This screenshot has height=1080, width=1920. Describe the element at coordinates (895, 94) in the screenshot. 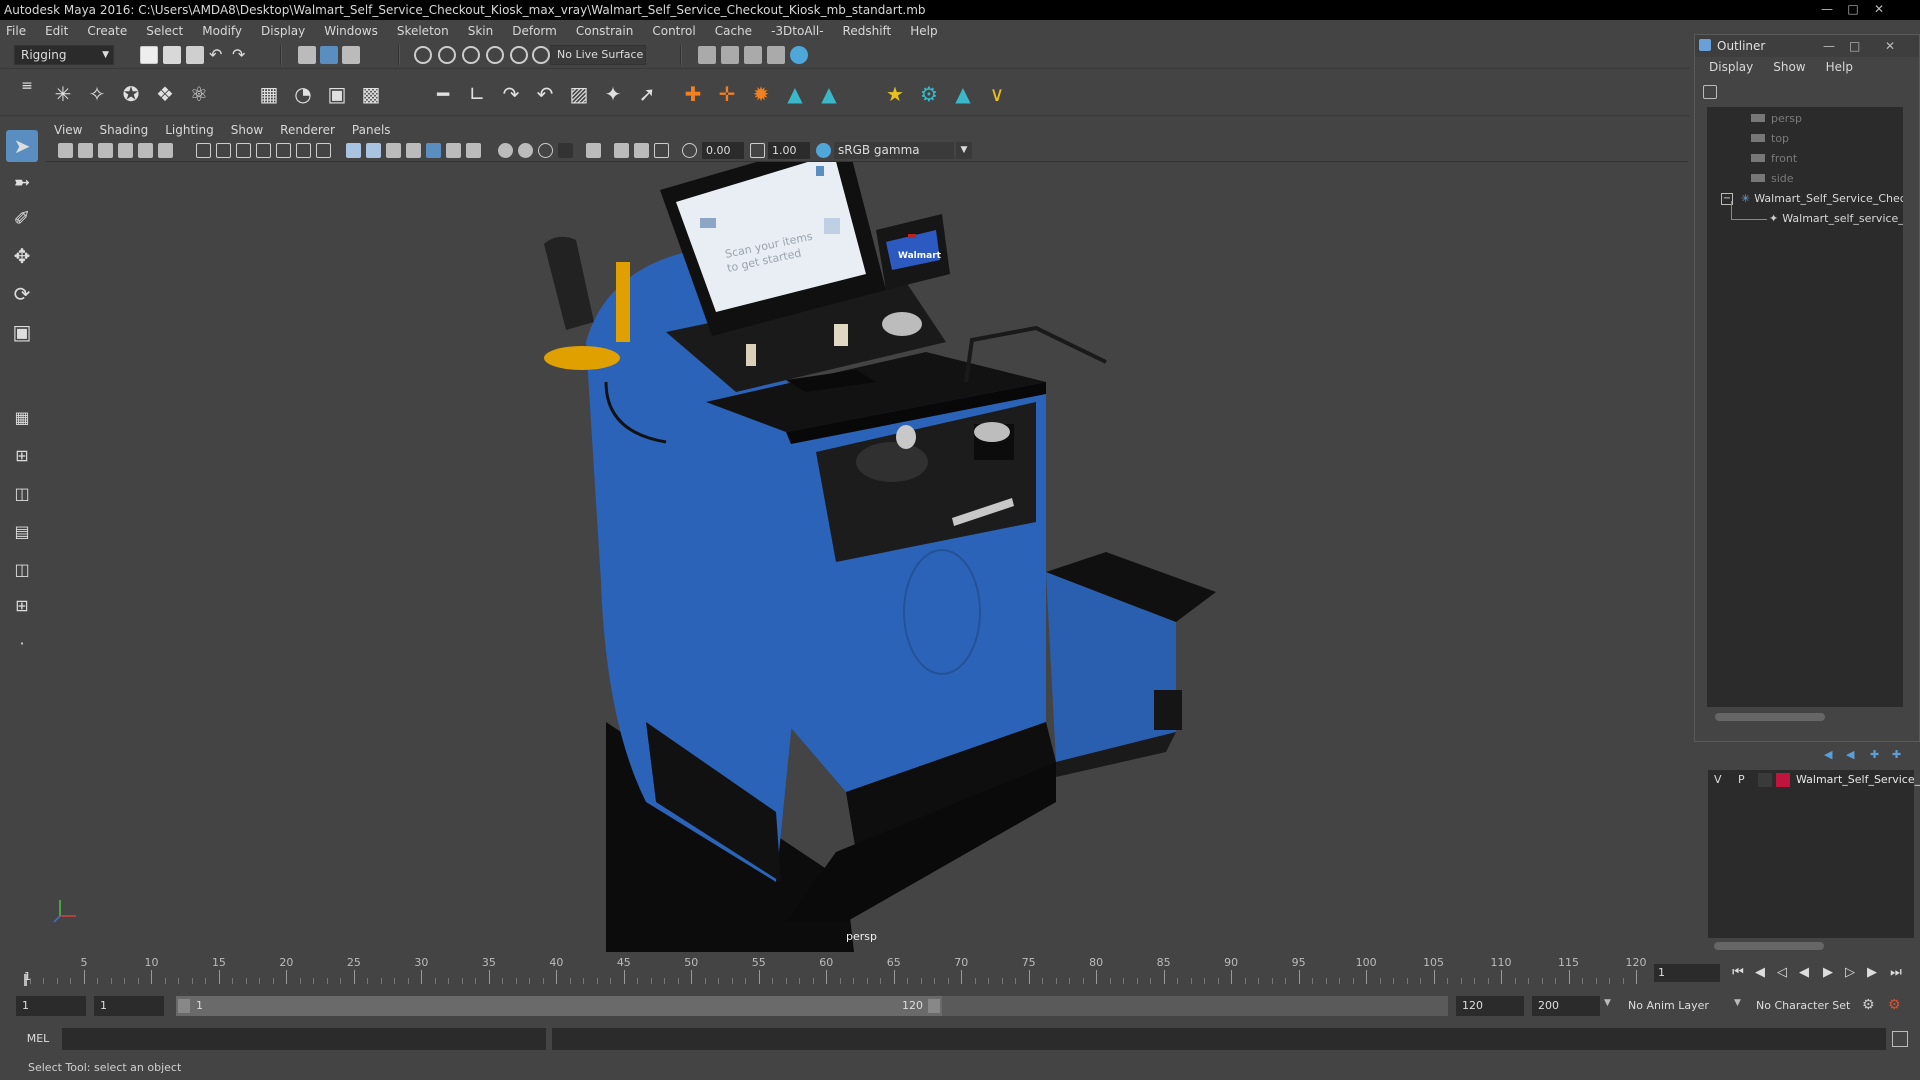

I see `quick-rig-icon: ★` at that location.